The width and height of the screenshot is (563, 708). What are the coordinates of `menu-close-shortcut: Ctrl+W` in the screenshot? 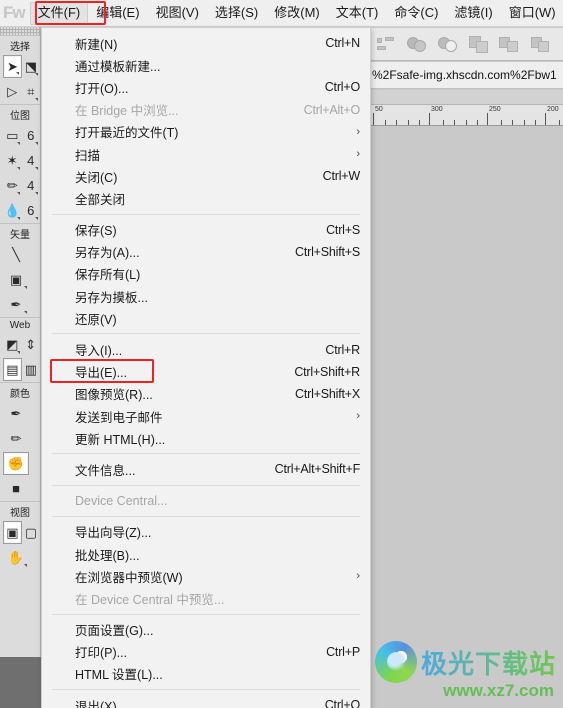 It's located at (341, 176).